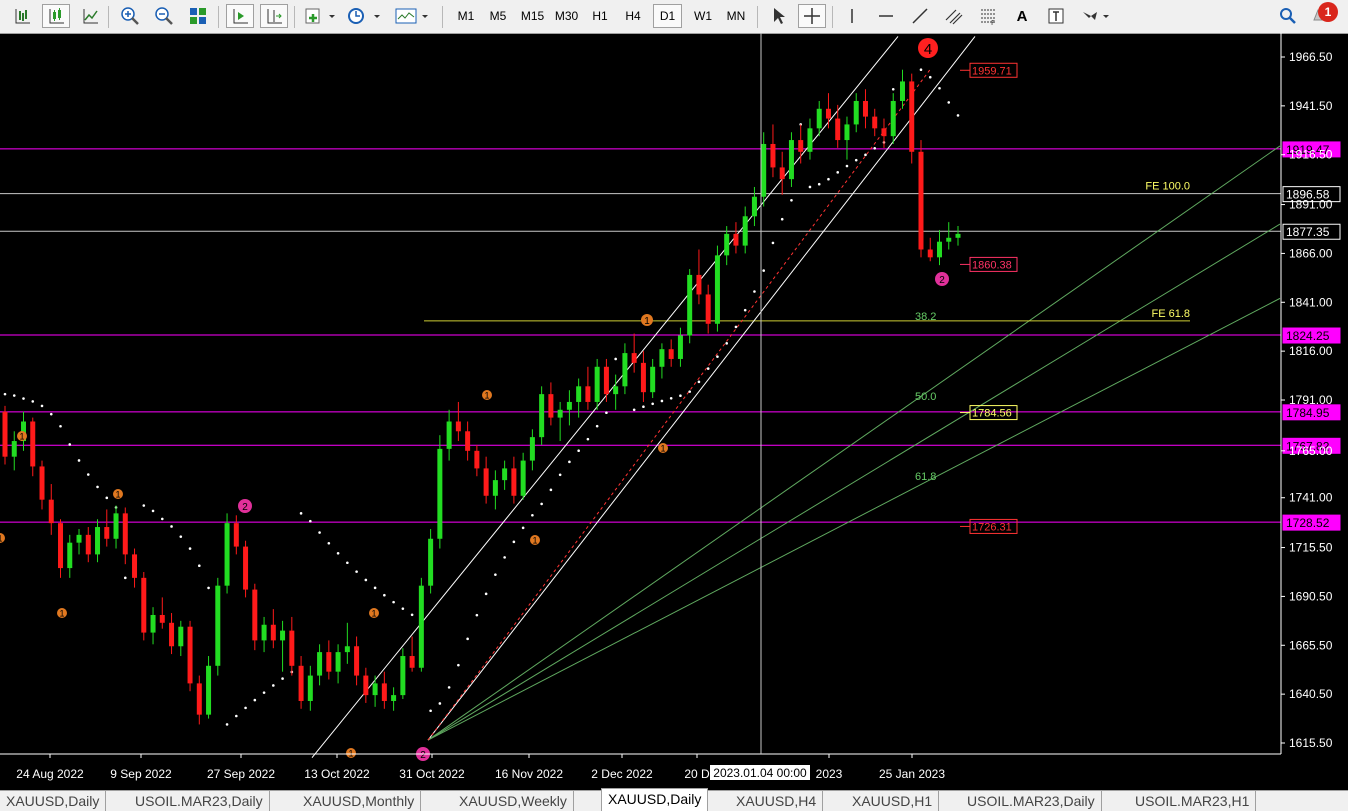  Describe the element at coordinates (117, 495) in the screenshot. I see `subwave-marker-label: 1` at that location.